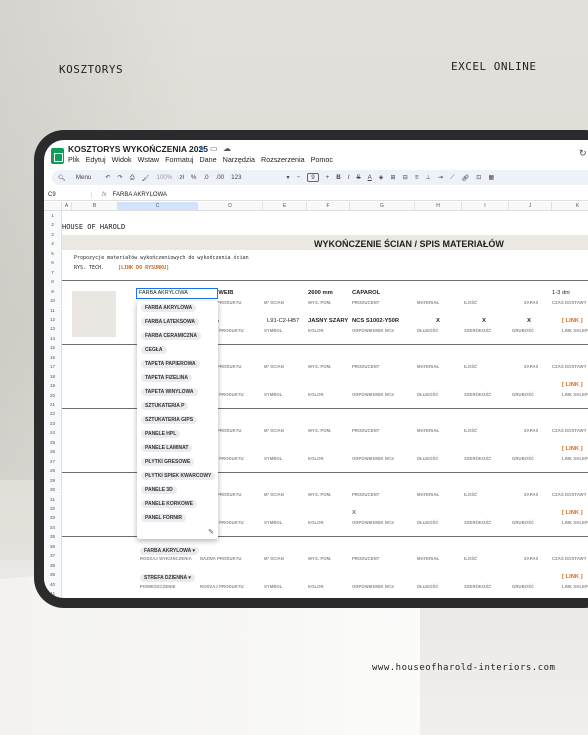  What do you see at coordinates (161, 434) in the screenshot?
I see `dropdown-option: PANELE HPL` at bounding box center [161, 434].